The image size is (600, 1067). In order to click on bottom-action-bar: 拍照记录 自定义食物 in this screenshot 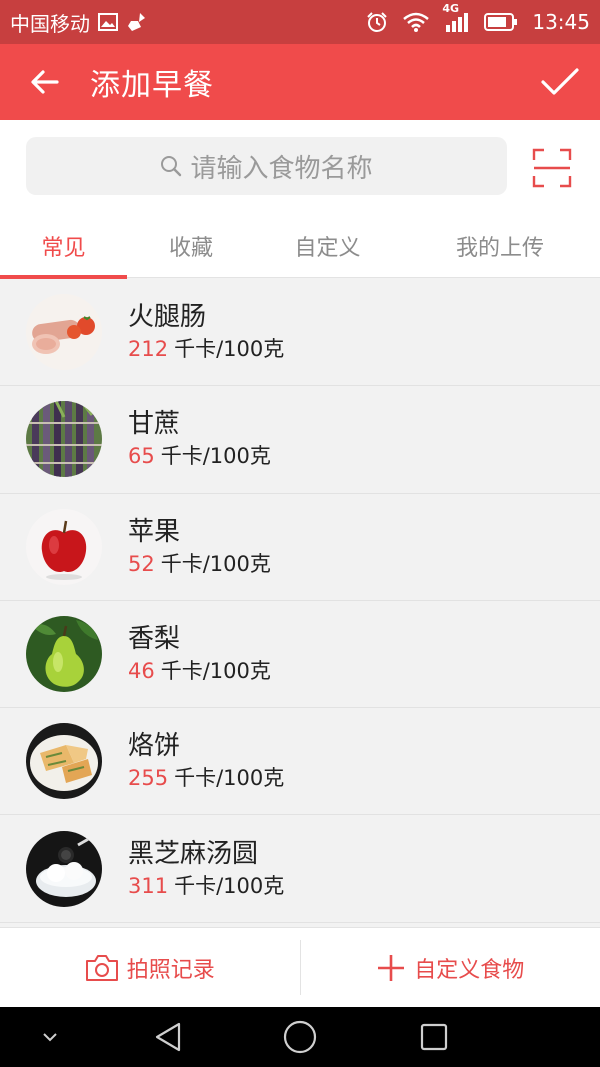, I will do `click(300, 967)`.